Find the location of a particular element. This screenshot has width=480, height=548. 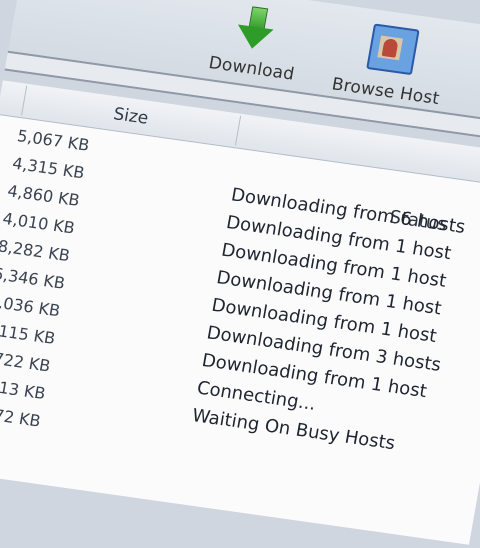

column-header-size: Size is located at coordinates (131, 116).